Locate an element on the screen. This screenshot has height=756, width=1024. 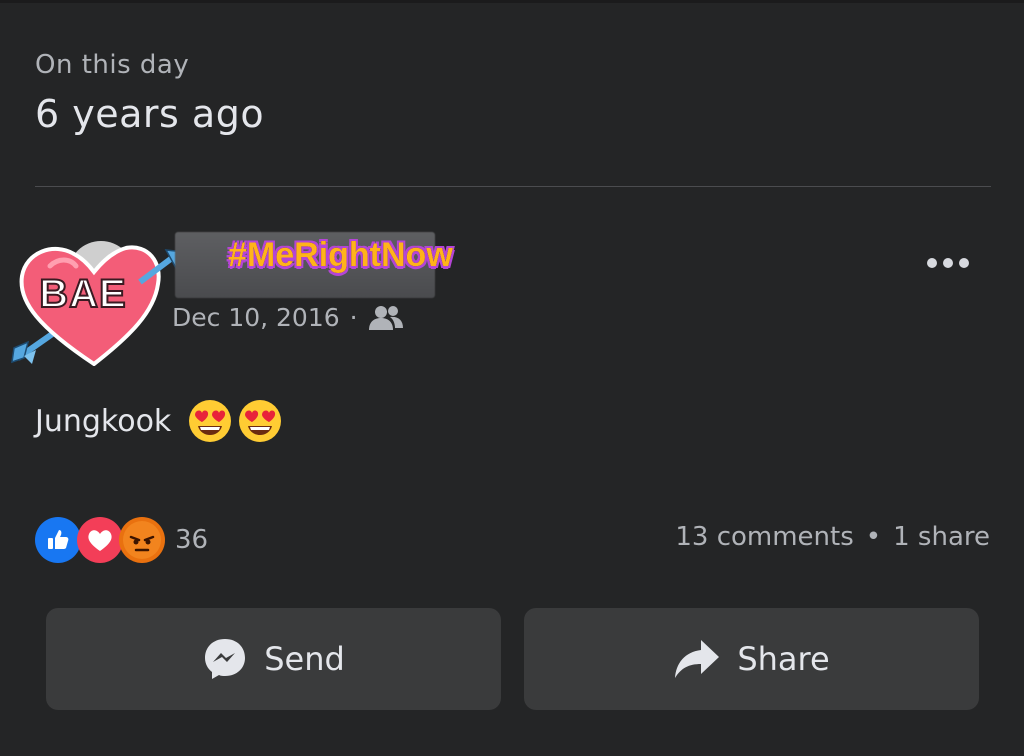
hashtag-sticker: #MeRightNow is located at coordinates (340, 255).